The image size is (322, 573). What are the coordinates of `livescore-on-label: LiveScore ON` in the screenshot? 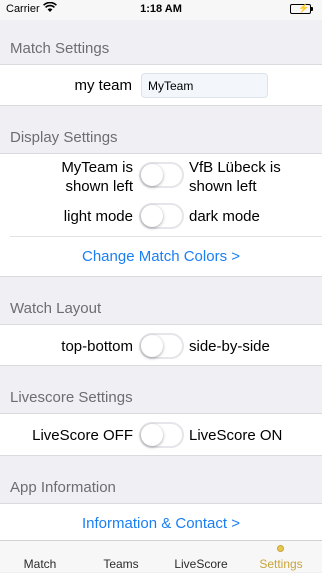 It's located at (236, 435).